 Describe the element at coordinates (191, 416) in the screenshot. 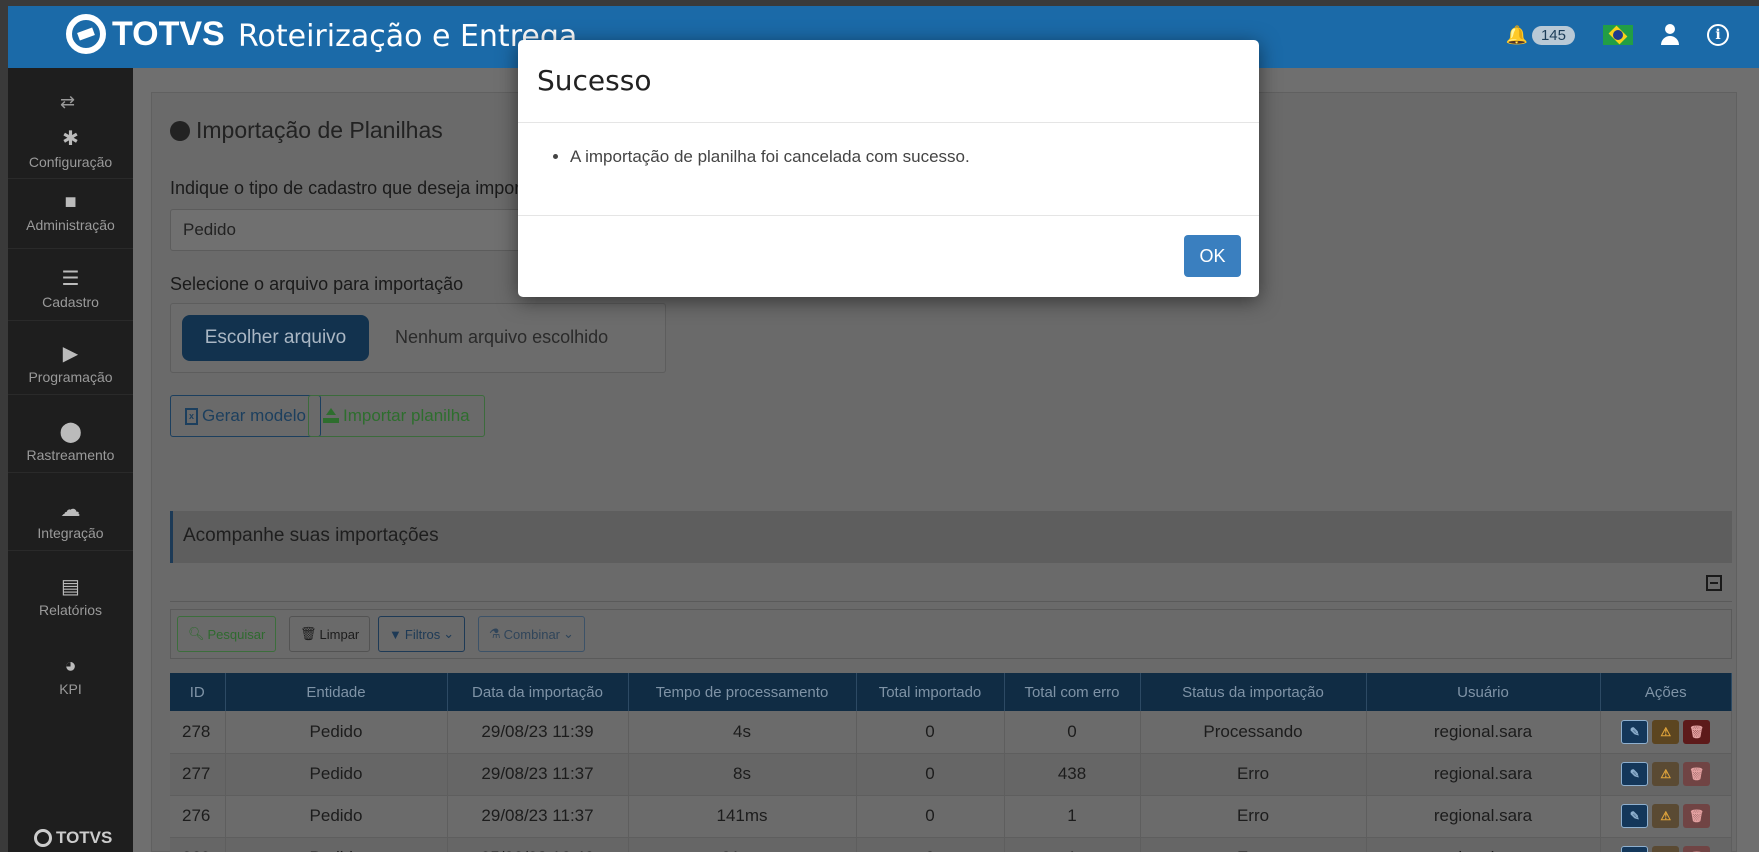

I see `excel-icon: x` at that location.